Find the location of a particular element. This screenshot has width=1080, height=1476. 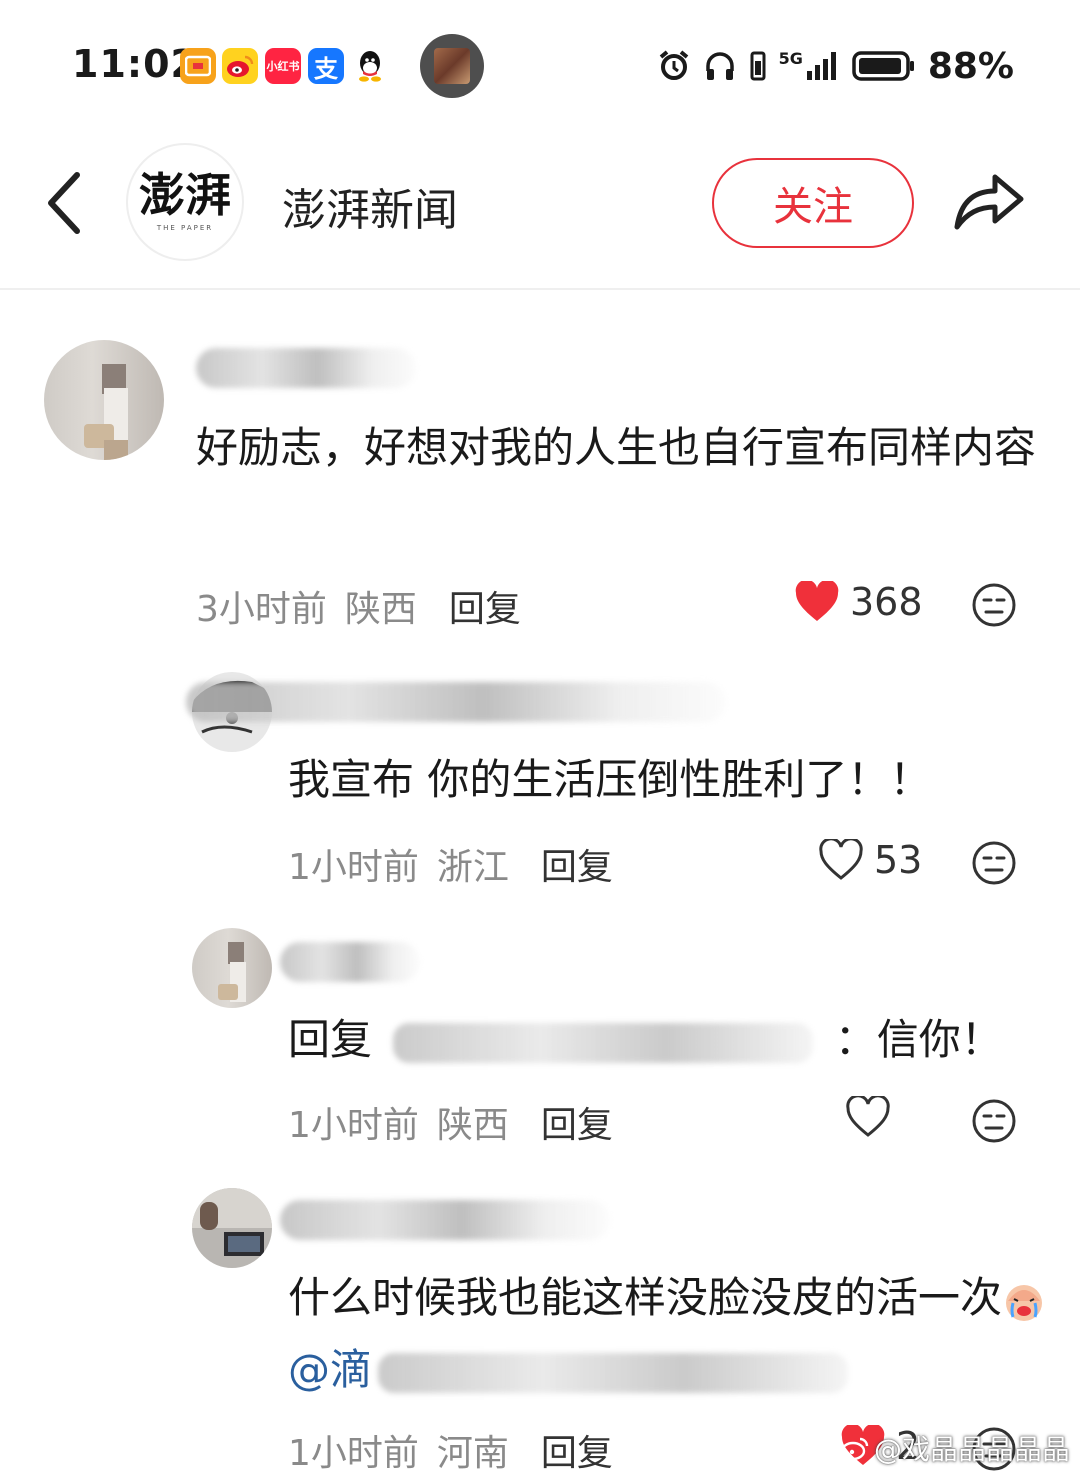

reply-prefix: 回复 is located at coordinates (330, 1039).